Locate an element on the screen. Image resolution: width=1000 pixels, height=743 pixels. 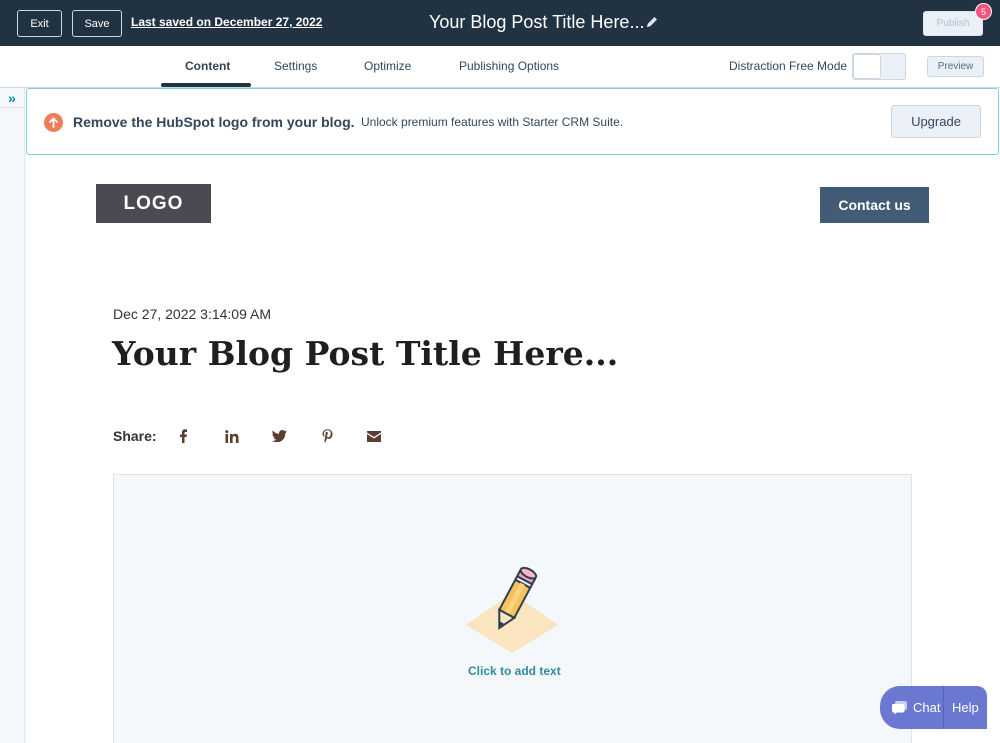
email-icon is located at coordinates (374, 436).